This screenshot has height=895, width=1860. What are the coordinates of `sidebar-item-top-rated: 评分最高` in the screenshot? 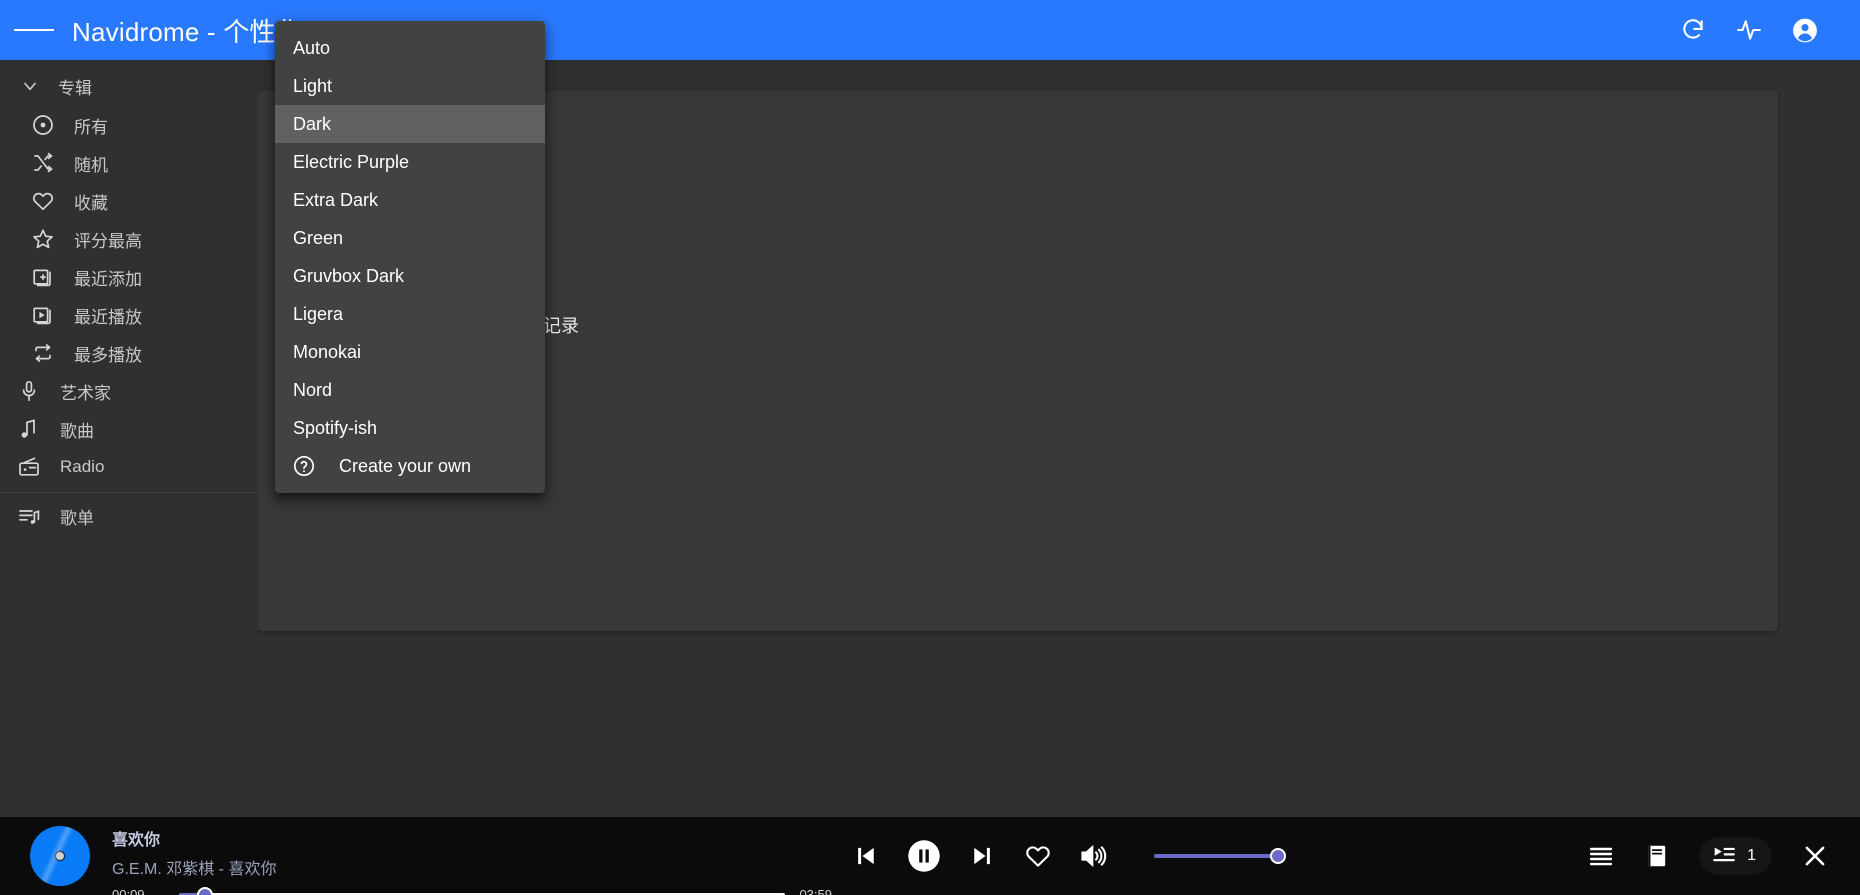 It's located at (129, 239).